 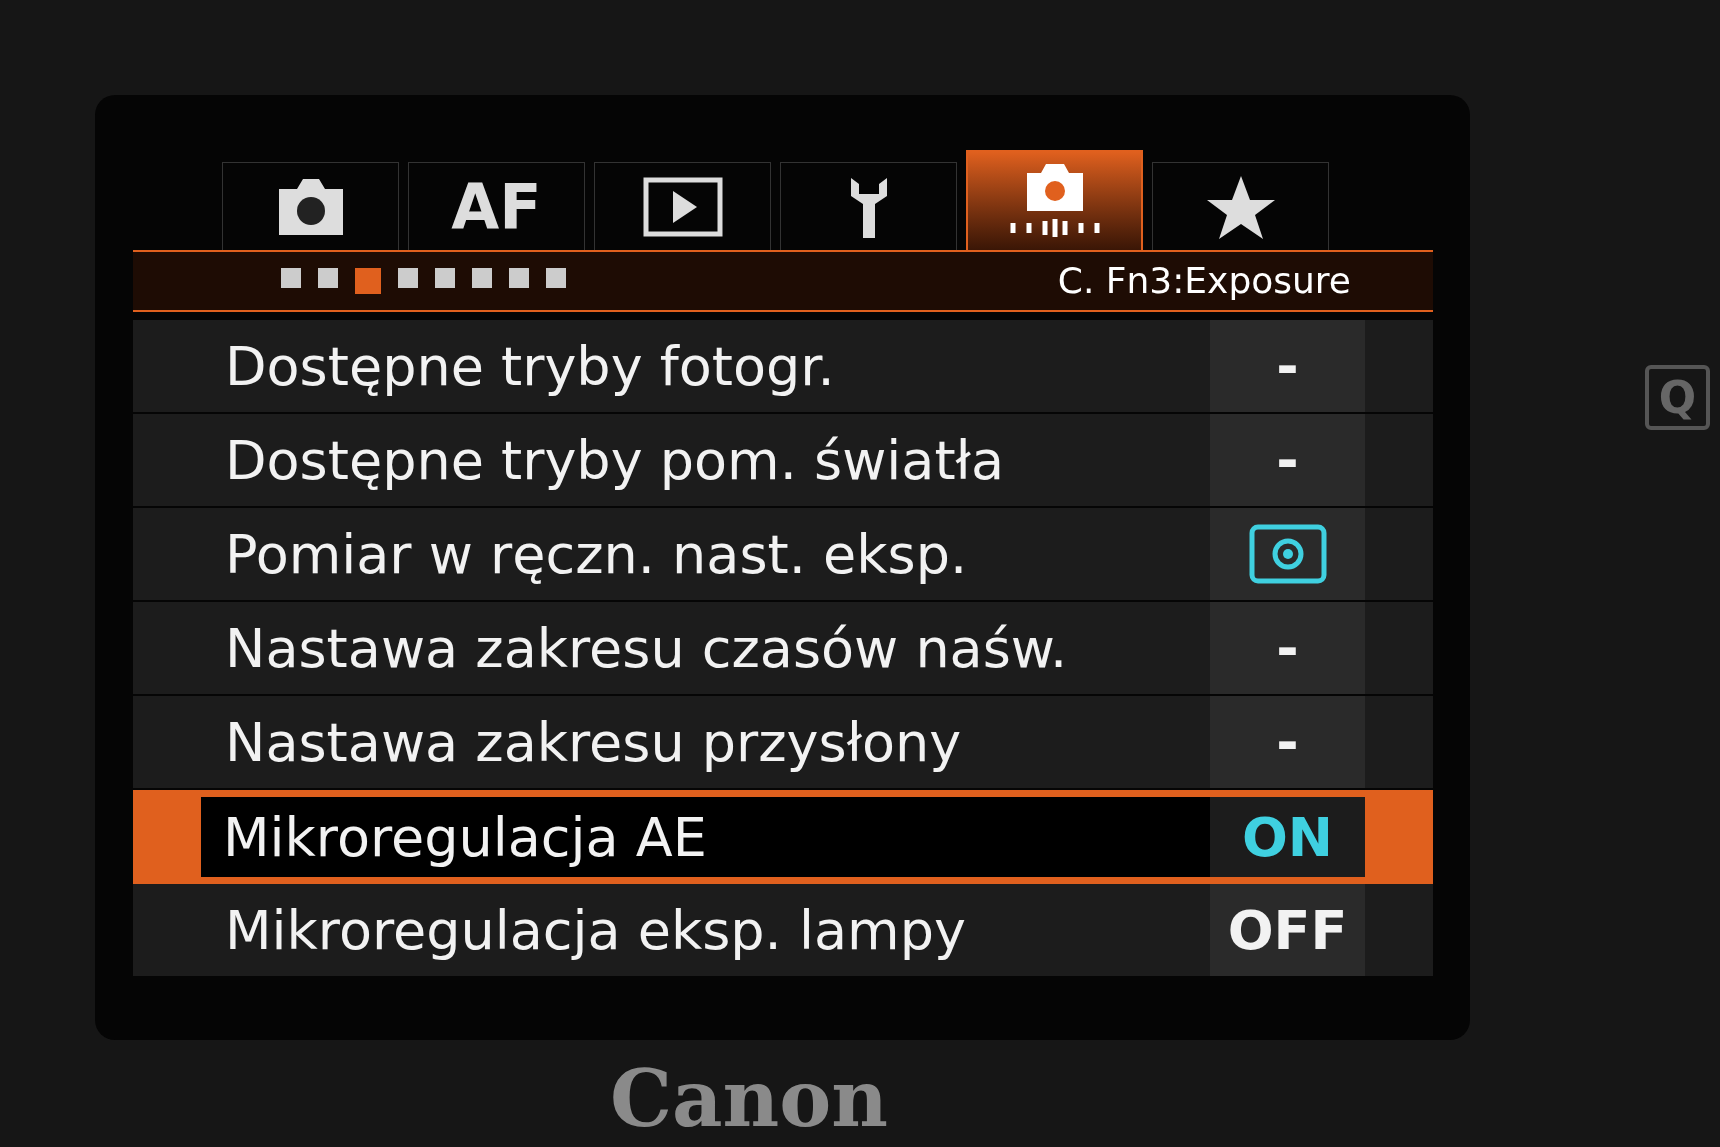 I want to click on play-icon, so click(x=682, y=206).